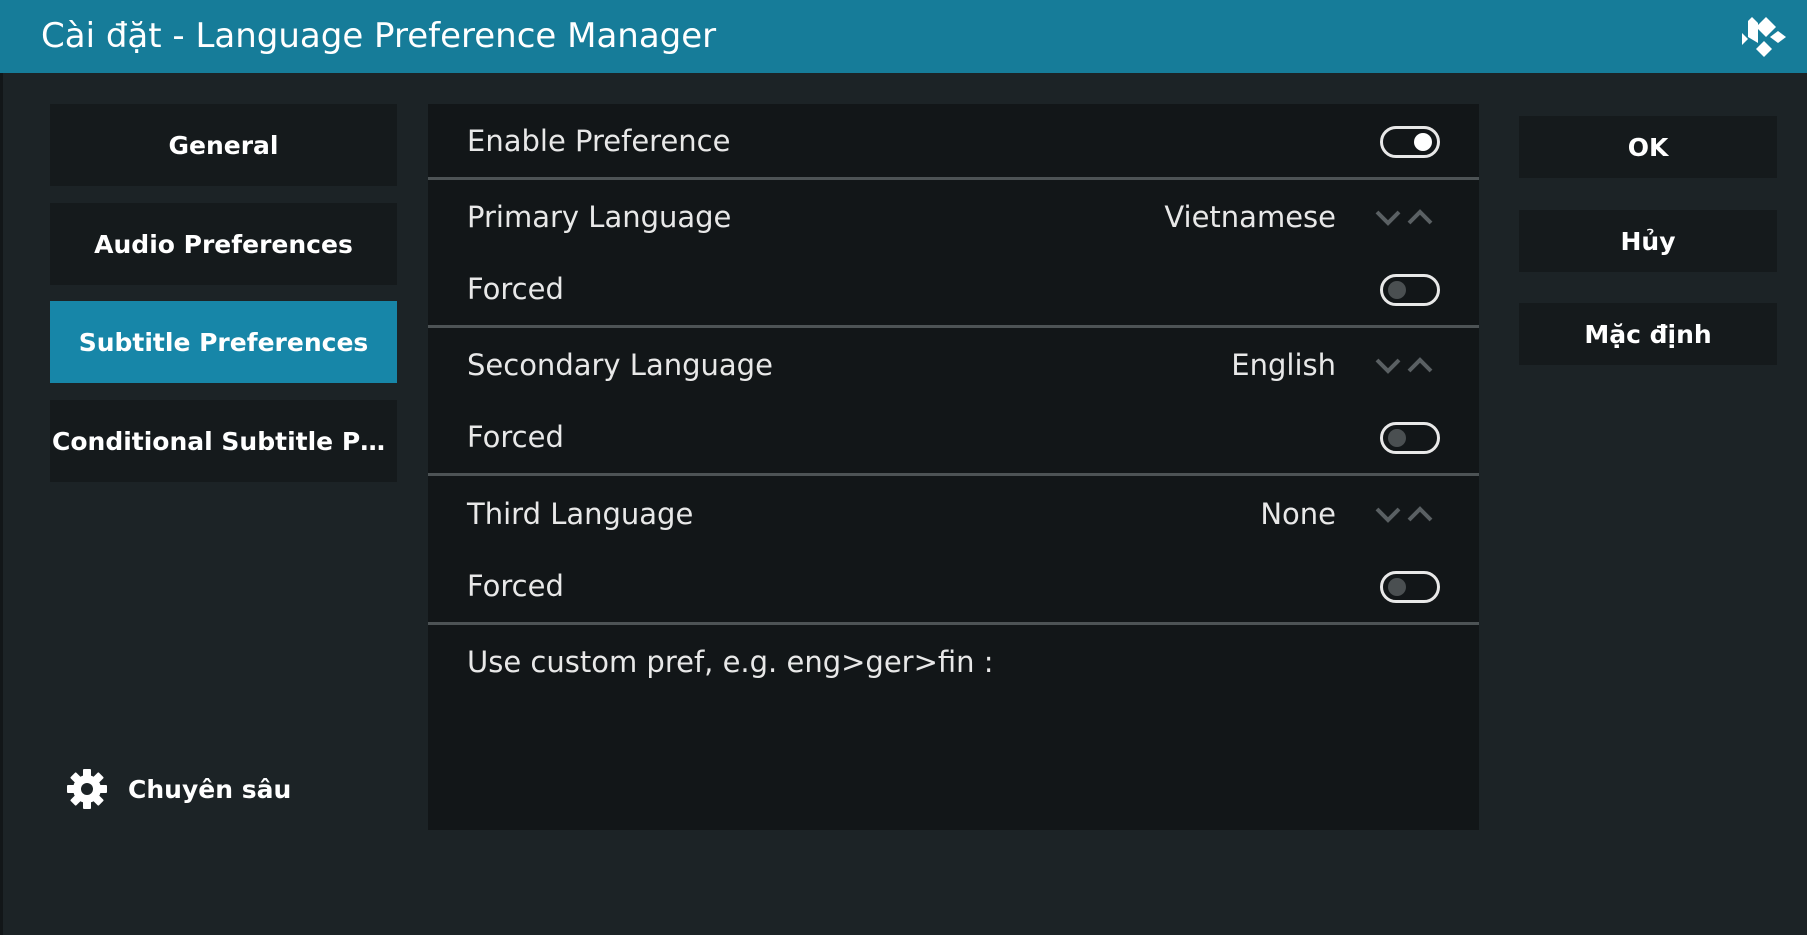  What do you see at coordinates (620, 365) in the screenshot?
I see `setting-label: Secondary Language` at bounding box center [620, 365].